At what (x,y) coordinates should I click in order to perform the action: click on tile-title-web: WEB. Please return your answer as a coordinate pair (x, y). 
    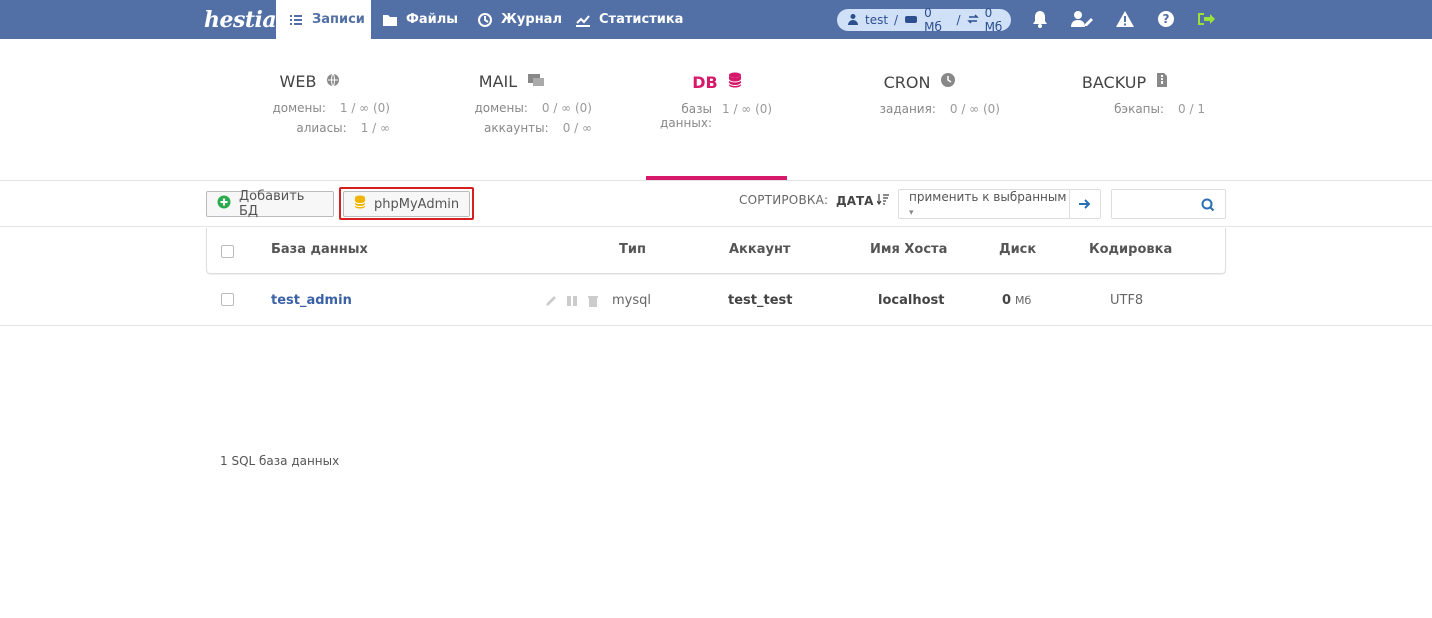
    Looking at the image, I should click on (298, 81).